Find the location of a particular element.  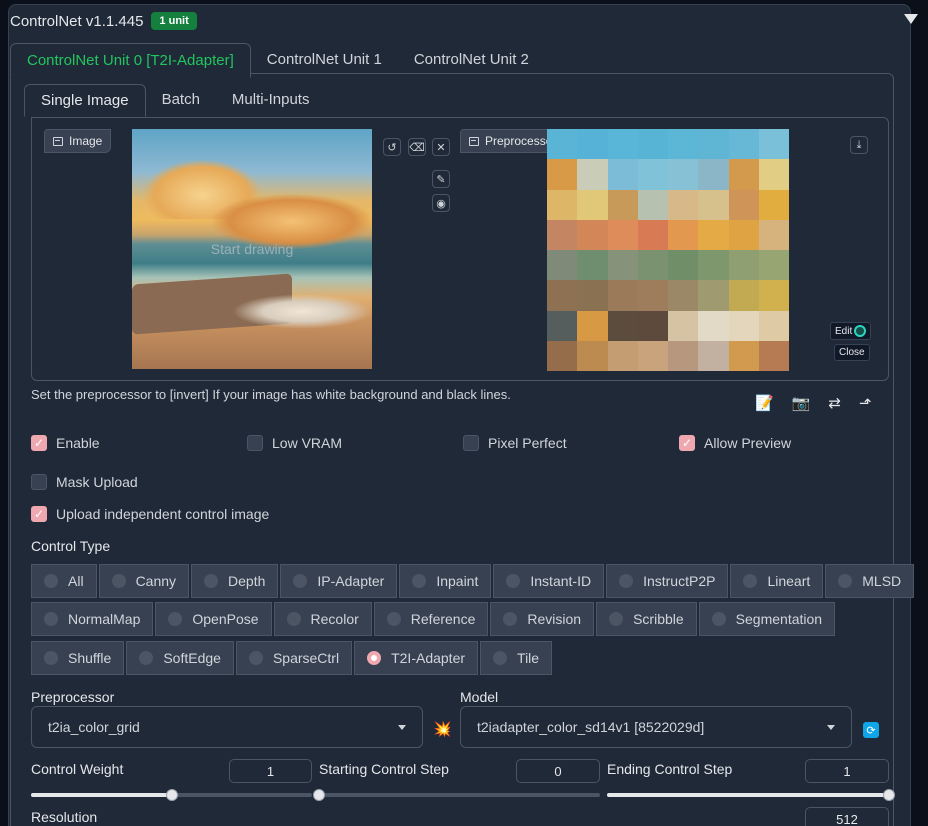

control-type-option: InstructP2P is located at coordinates (667, 581).